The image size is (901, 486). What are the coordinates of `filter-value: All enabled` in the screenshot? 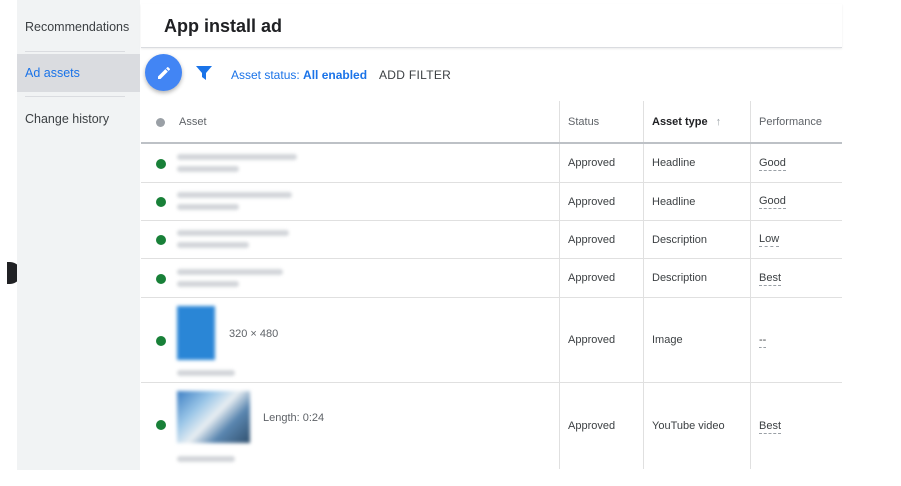 It's located at (335, 75).